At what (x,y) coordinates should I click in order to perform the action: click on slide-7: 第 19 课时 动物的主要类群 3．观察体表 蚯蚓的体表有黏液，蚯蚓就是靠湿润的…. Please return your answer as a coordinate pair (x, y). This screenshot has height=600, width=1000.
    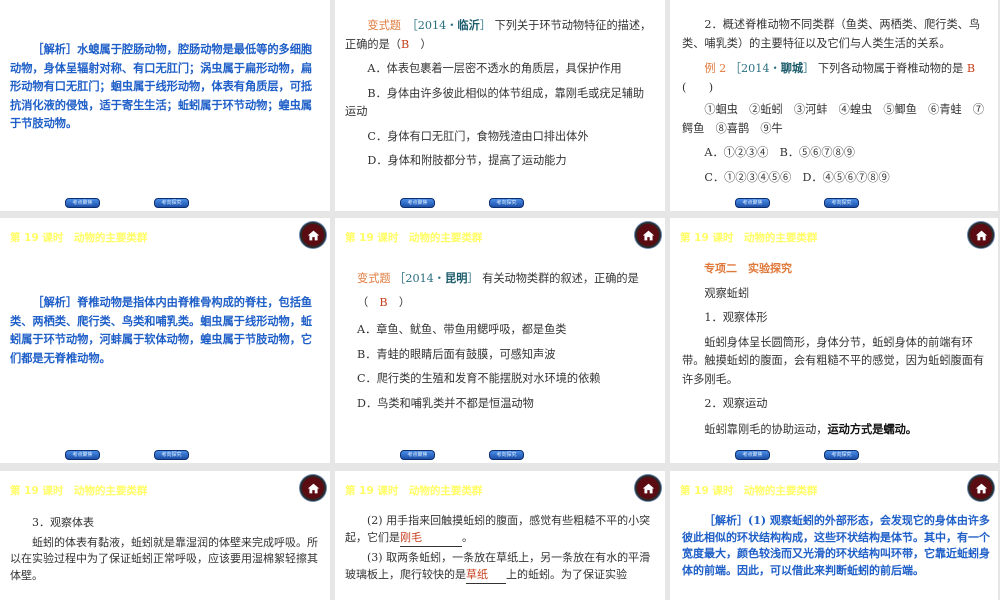
    Looking at the image, I should click on (165, 535).